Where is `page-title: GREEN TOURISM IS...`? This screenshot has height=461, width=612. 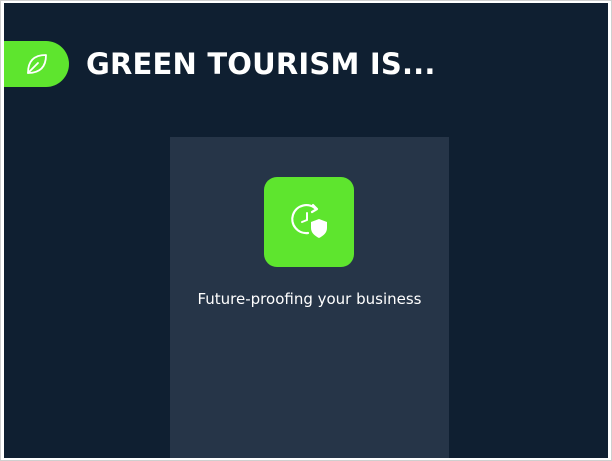 page-title: GREEN TOURISM IS... is located at coordinates (261, 64).